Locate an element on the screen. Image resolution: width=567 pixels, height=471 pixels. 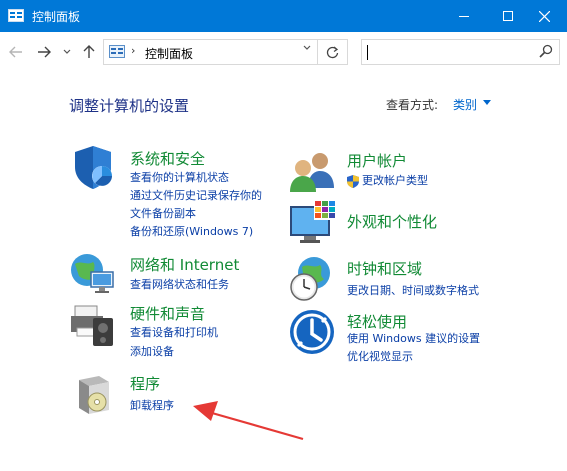
breadcrumb-item: 控制面板 is located at coordinates (169, 53).